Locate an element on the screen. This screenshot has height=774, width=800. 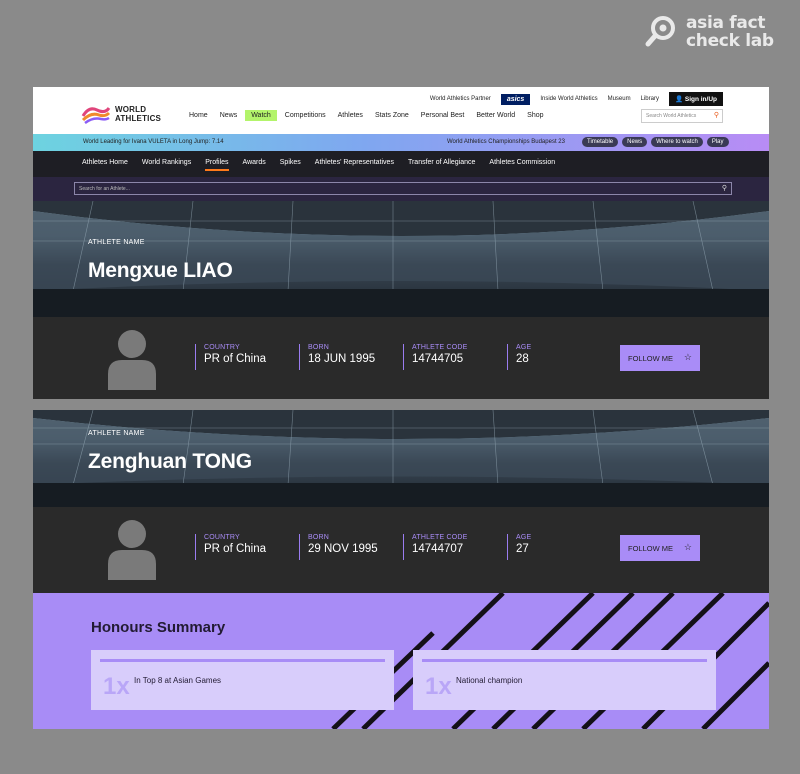
honour-card: 1x National champion is located at coordinates (564, 680).